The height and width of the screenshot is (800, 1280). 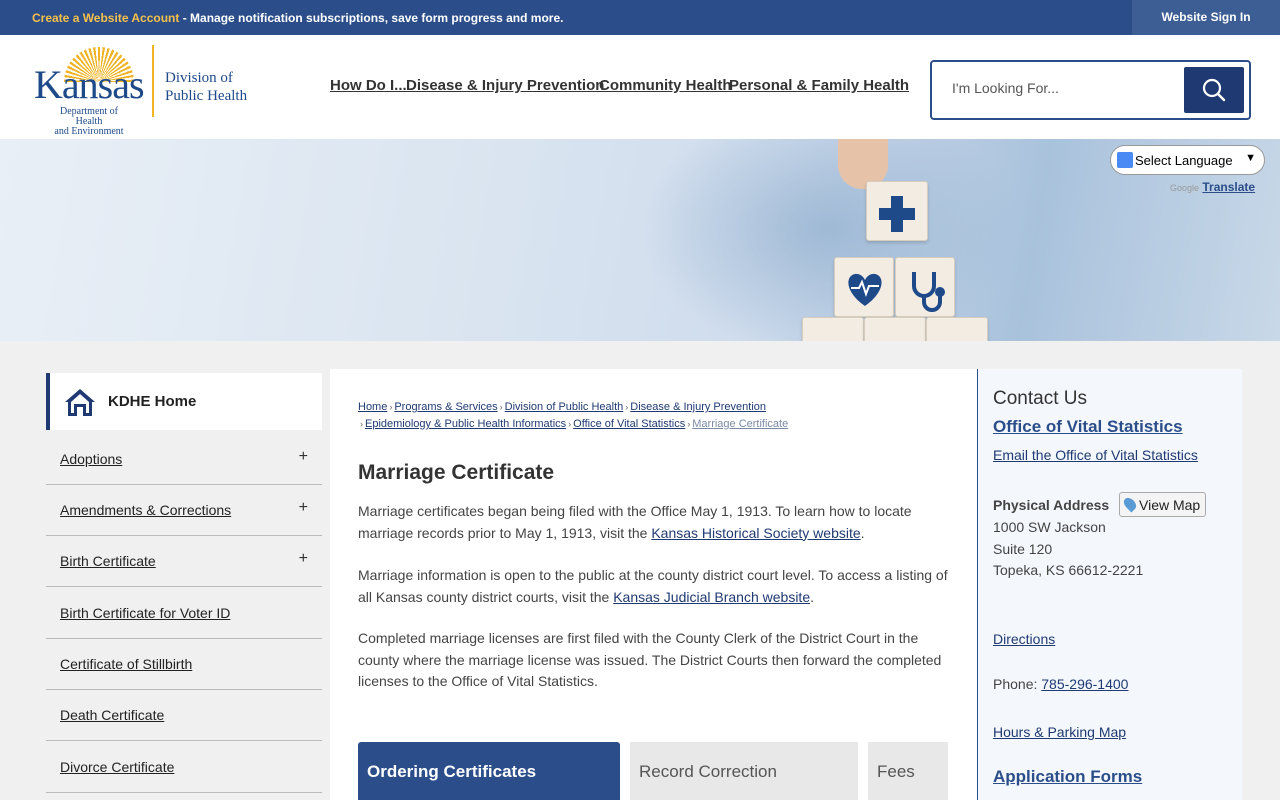 I want to click on banner-background-shape, so click(x=830, y=240).